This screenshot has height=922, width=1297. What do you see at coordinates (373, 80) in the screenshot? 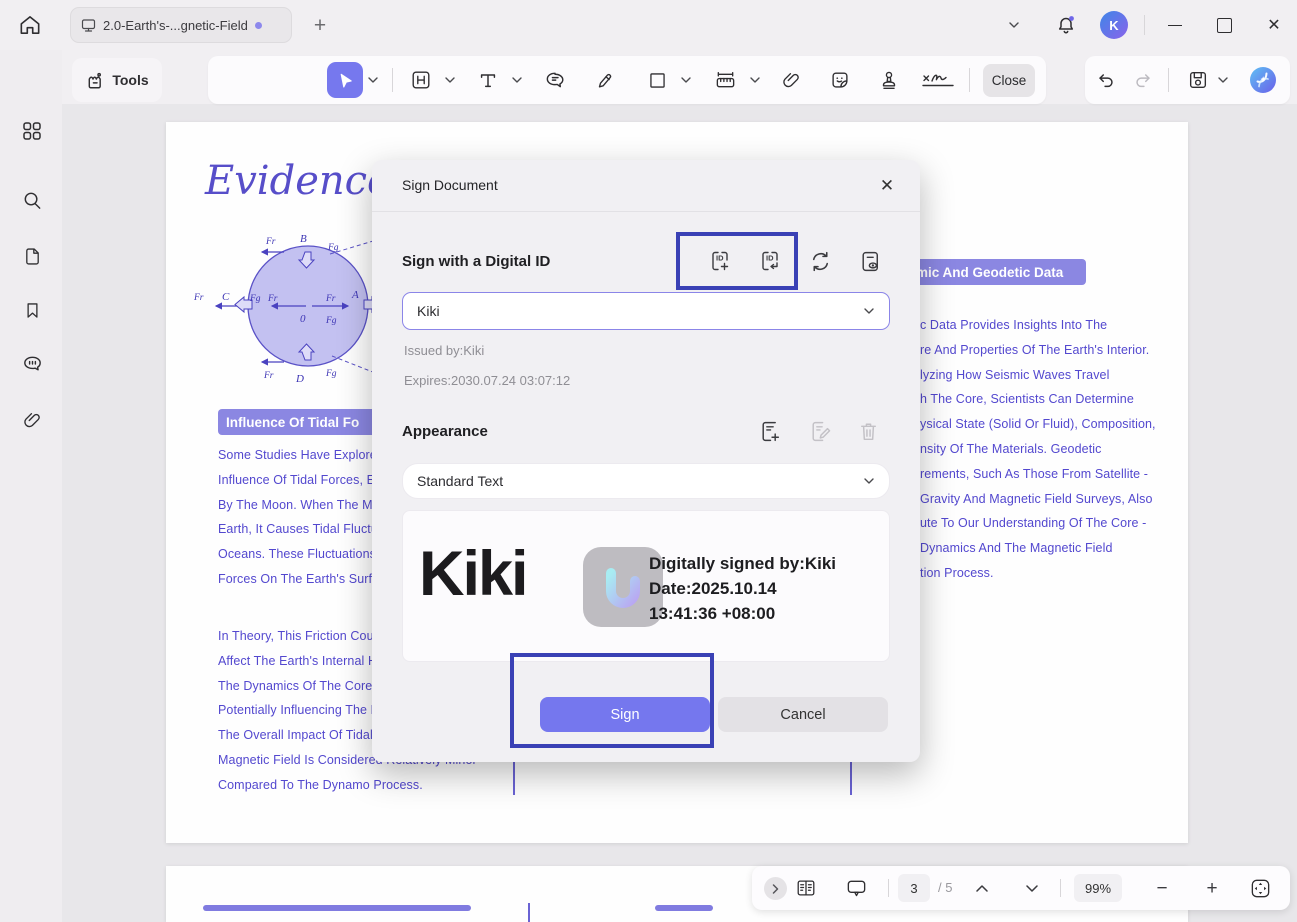
I see `select-tool-dropdown` at bounding box center [373, 80].